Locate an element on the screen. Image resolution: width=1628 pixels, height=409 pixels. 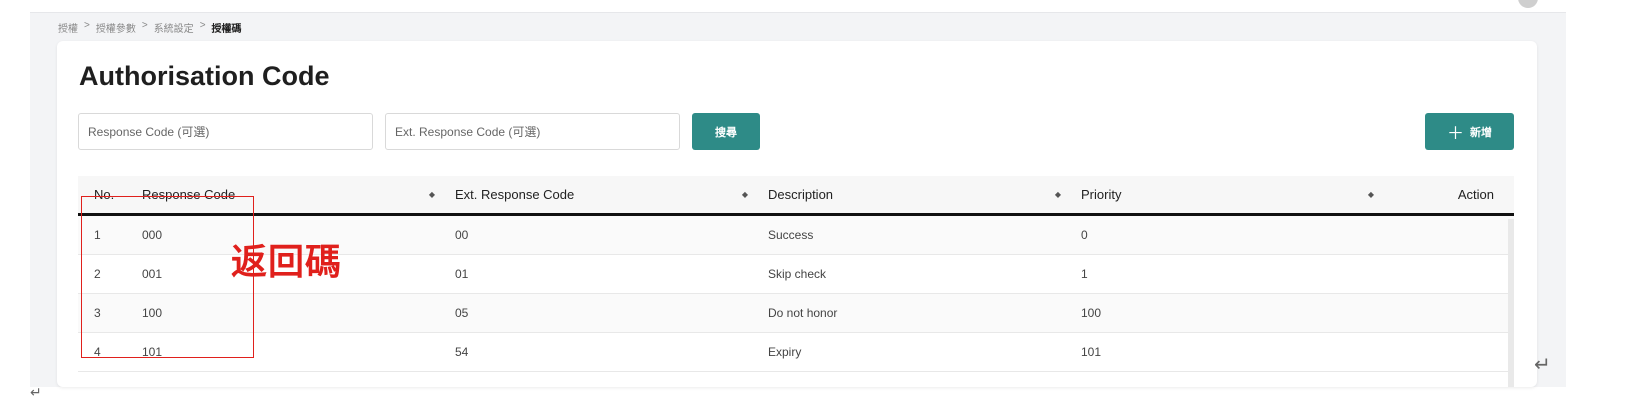
cell-description: Expiry is located at coordinates (785, 352).